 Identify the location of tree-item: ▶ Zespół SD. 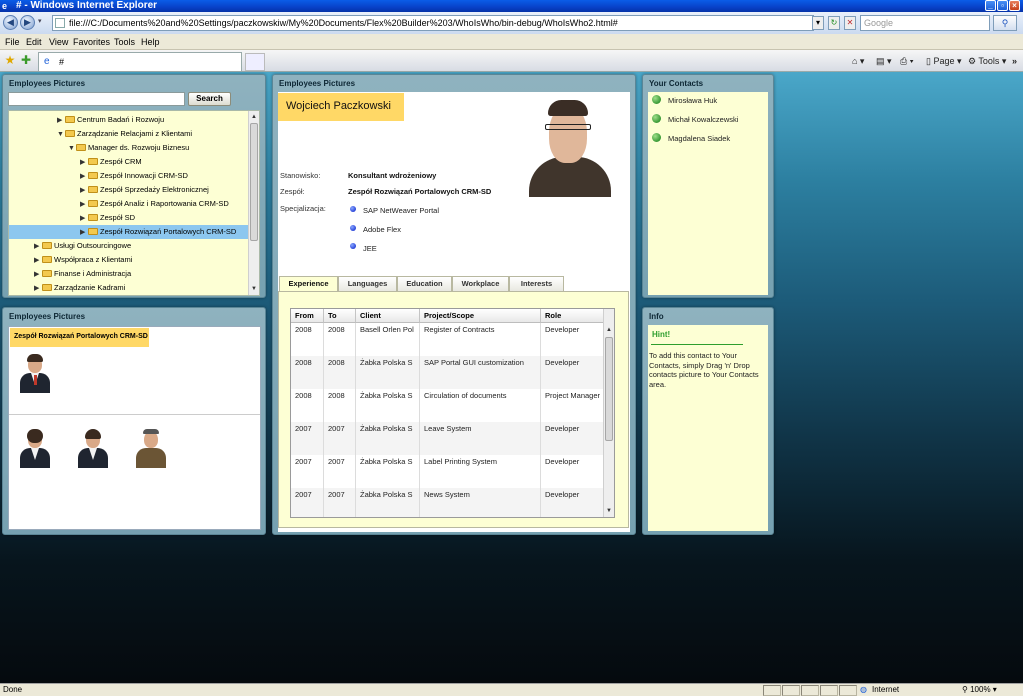
(129, 218).